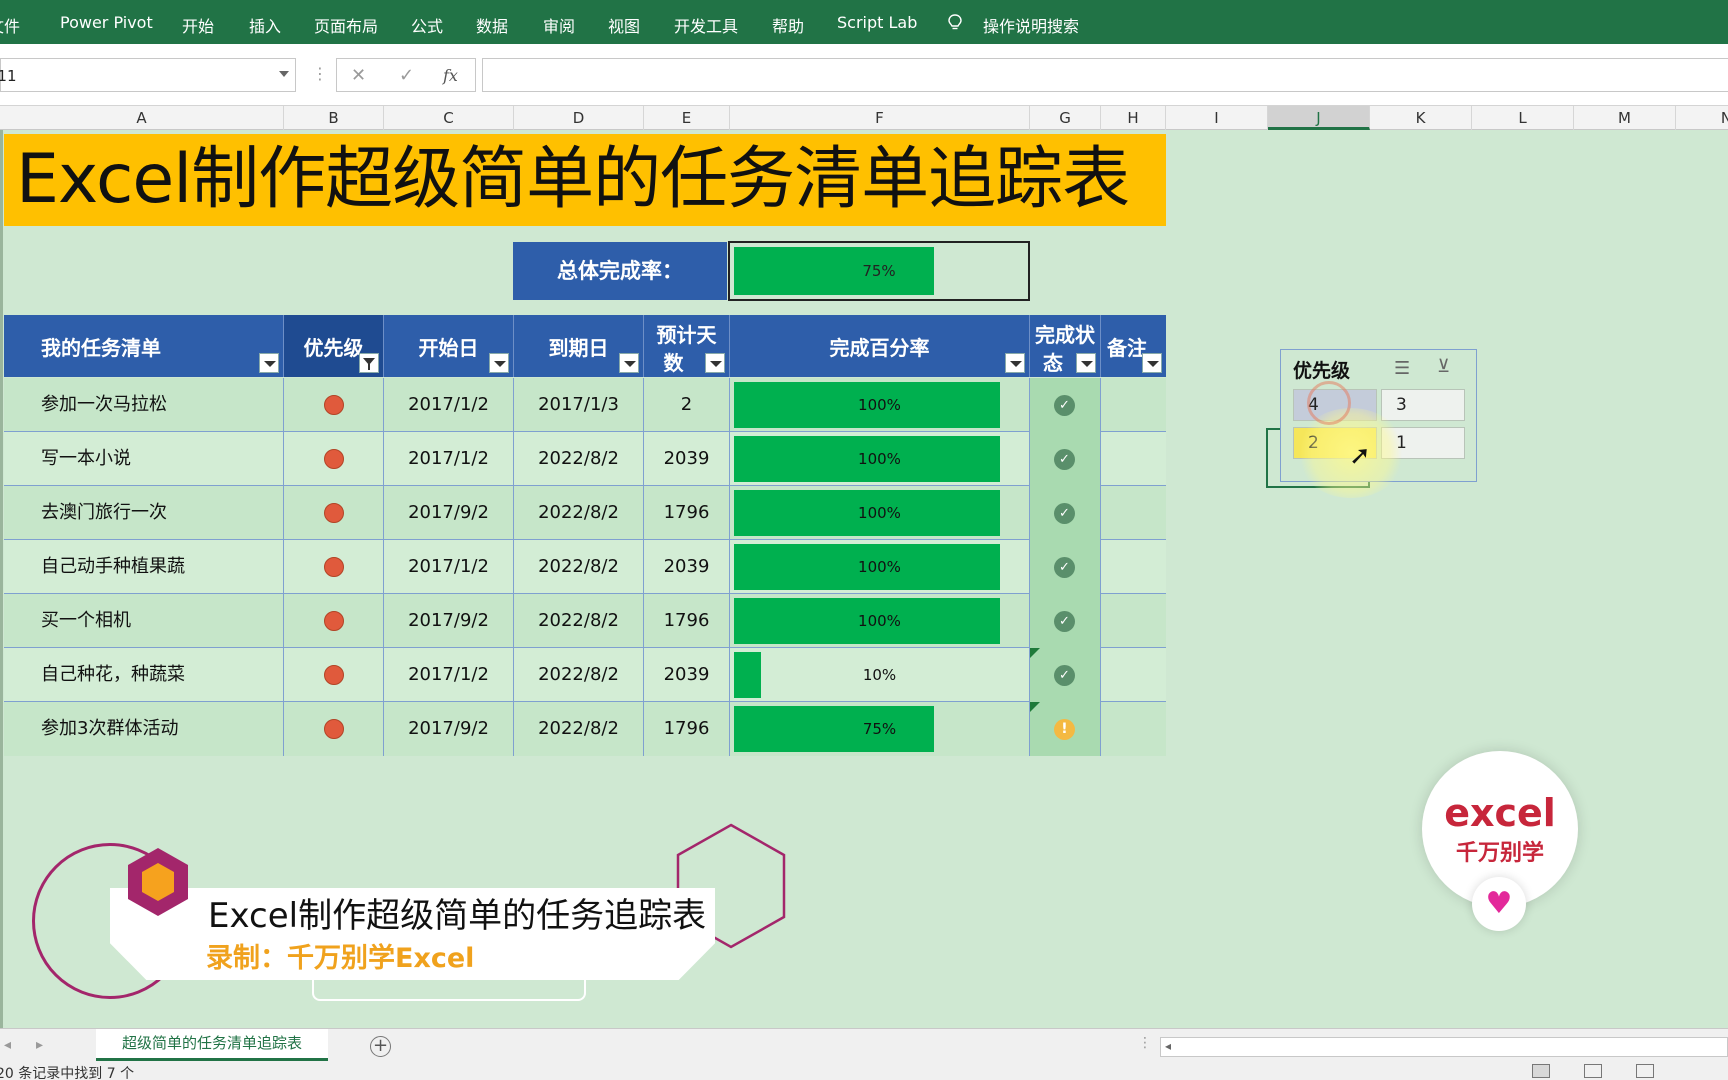 The image size is (1728, 1080). I want to click on column-header-d: D, so click(579, 118).